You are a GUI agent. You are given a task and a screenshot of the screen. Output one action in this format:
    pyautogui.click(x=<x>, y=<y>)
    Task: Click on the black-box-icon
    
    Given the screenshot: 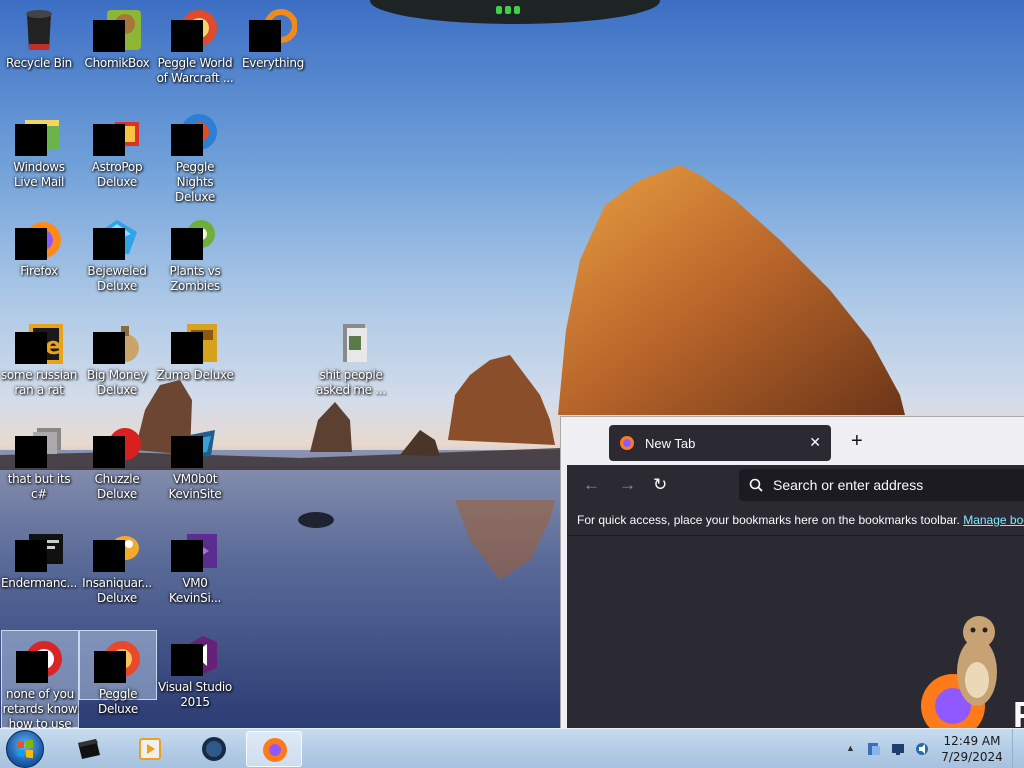 What is the action you would take?
    pyautogui.click(x=89, y=749)
    